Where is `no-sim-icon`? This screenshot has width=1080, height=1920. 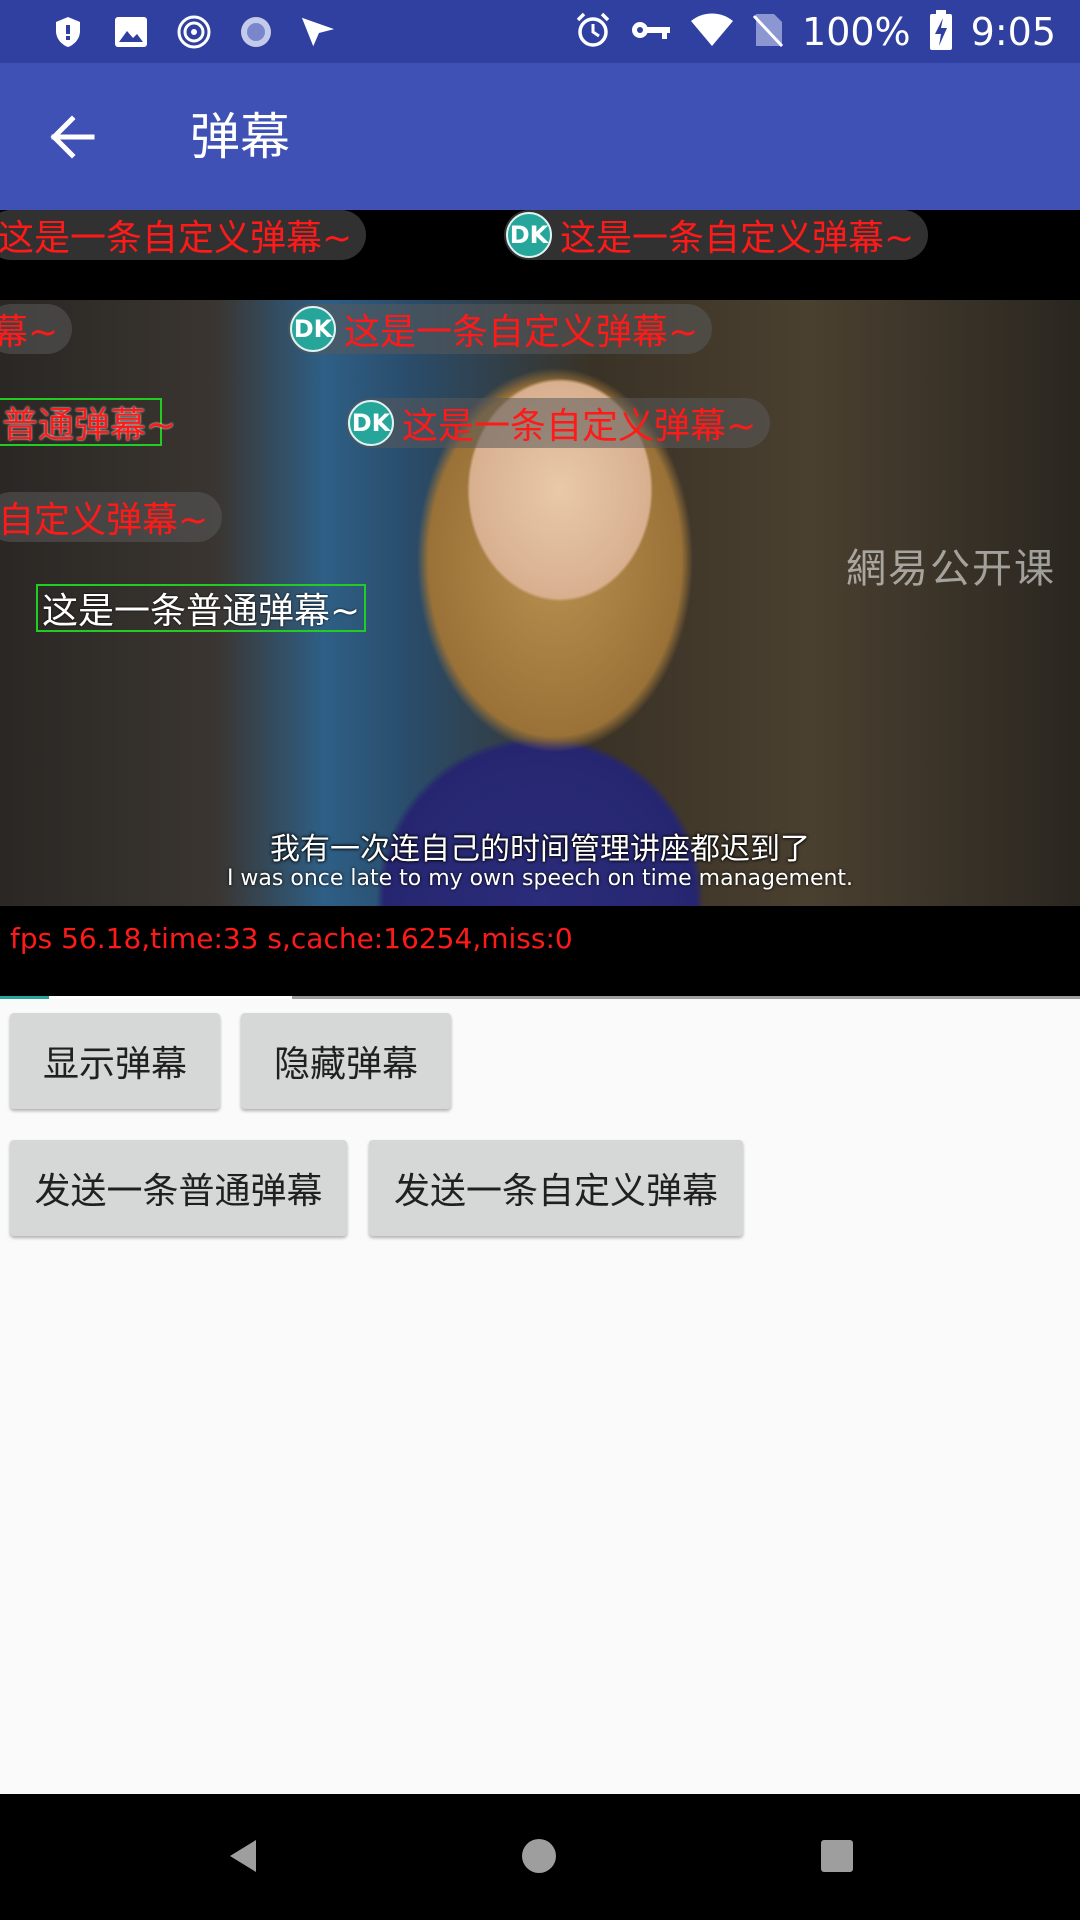
no-sim-icon is located at coordinates (768, 32).